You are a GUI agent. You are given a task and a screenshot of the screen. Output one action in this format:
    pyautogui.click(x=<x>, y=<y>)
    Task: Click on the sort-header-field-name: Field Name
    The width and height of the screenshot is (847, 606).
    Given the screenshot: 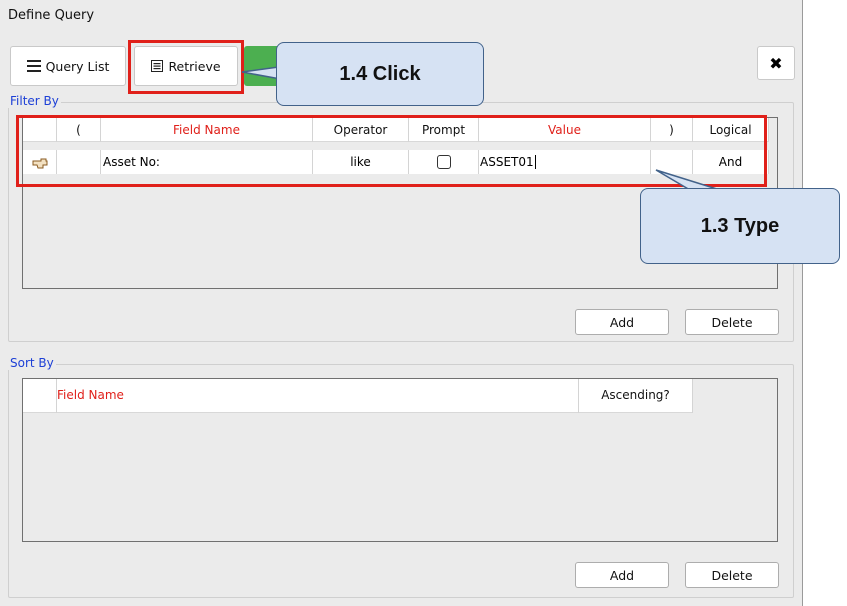 What is the action you would take?
    pyautogui.click(x=318, y=396)
    